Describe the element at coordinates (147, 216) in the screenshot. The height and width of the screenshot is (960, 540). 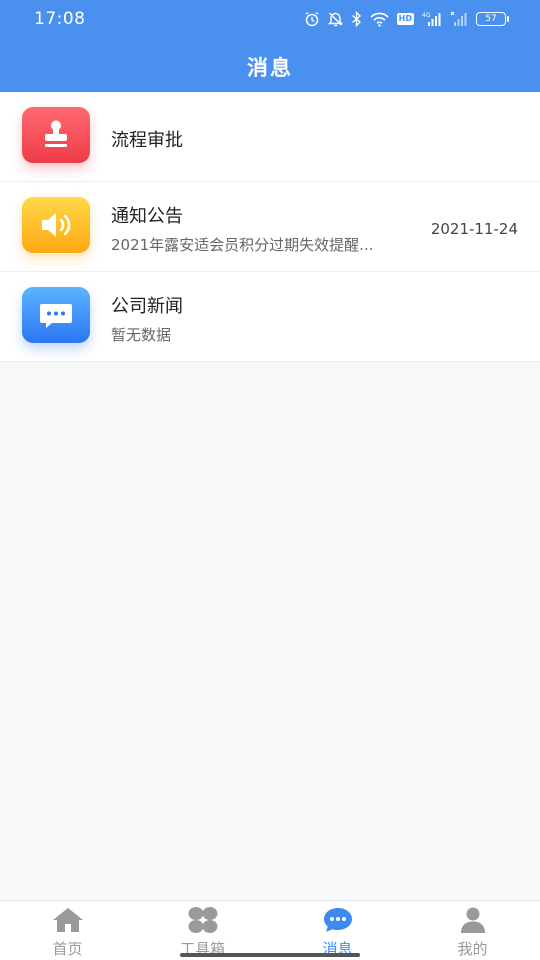
I see `message-title: 通知公告` at that location.